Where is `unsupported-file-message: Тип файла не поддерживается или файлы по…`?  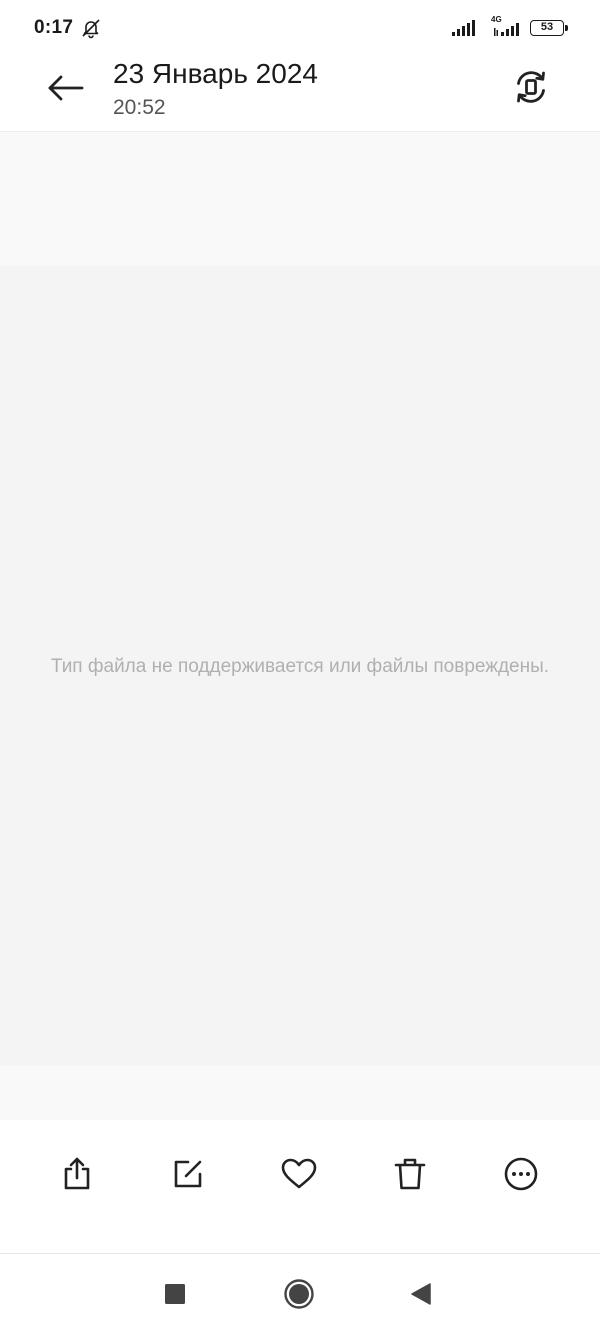 unsupported-file-message: Тип файла не поддерживается или файлы по… is located at coordinates (300, 666).